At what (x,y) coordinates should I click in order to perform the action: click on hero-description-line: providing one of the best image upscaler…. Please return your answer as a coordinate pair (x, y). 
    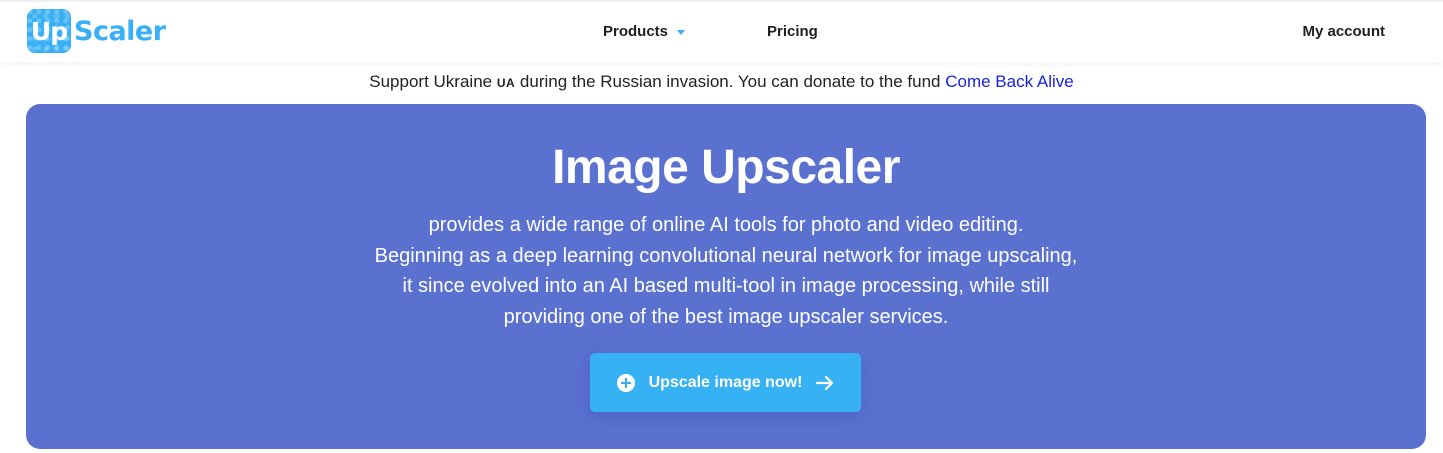
    Looking at the image, I should click on (726, 316).